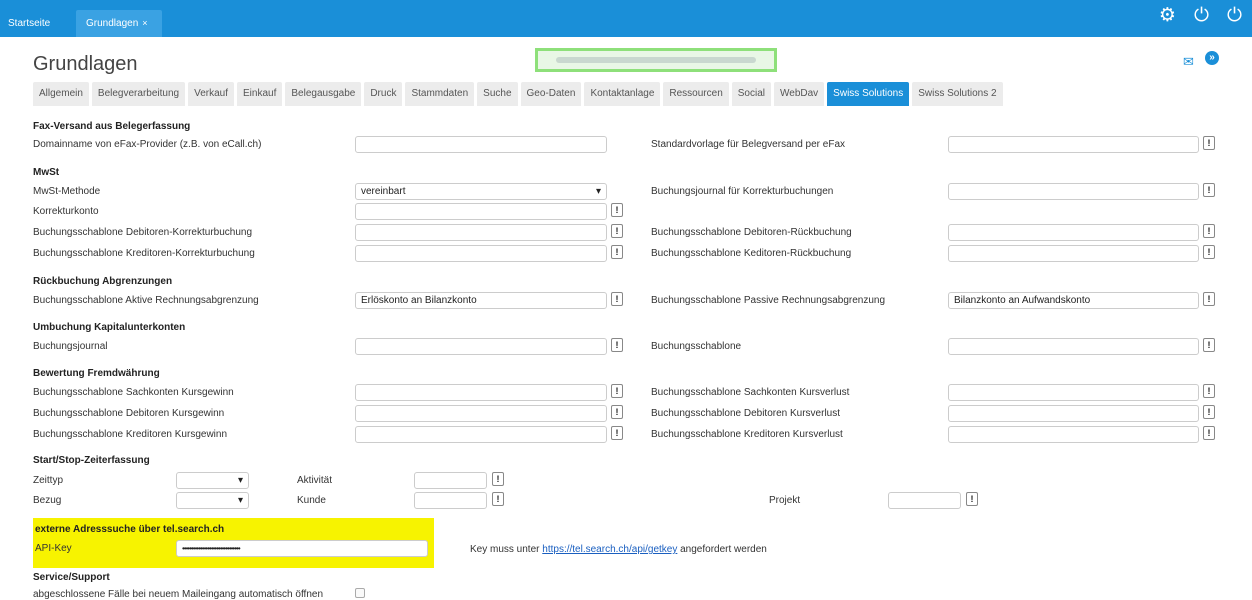  I want to click on mwst-deb-korr-button: !, so click(617, 231).